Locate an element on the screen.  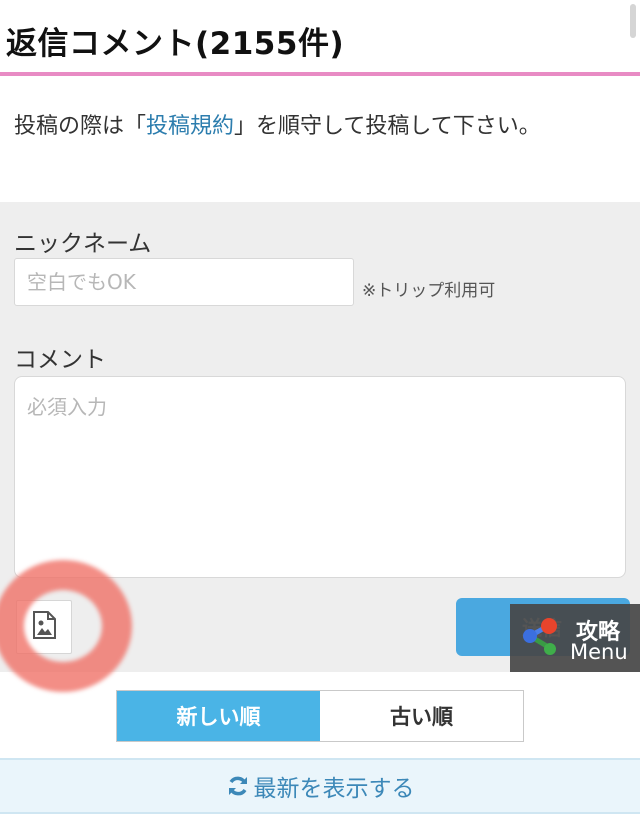
terms-link: 投稿規約 is located at coordinates (190, 126).